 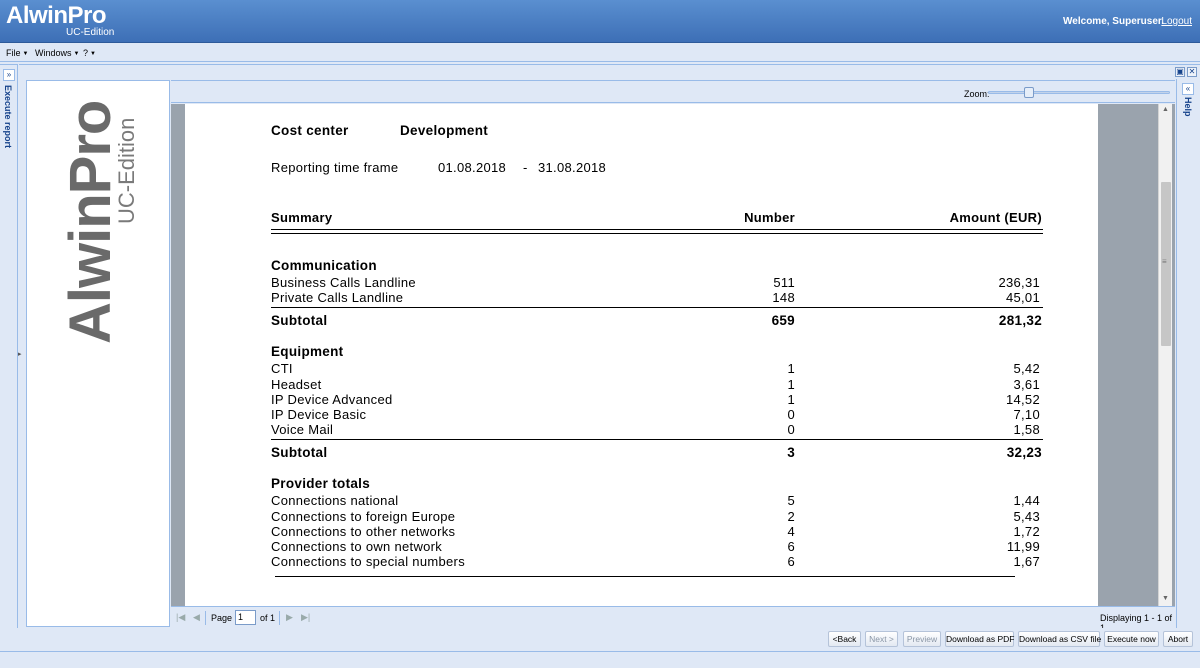 What do you see at coordinates (9, 75) in the screenshot?
I see `expand-icon: »` at bounding box center [9, 75].